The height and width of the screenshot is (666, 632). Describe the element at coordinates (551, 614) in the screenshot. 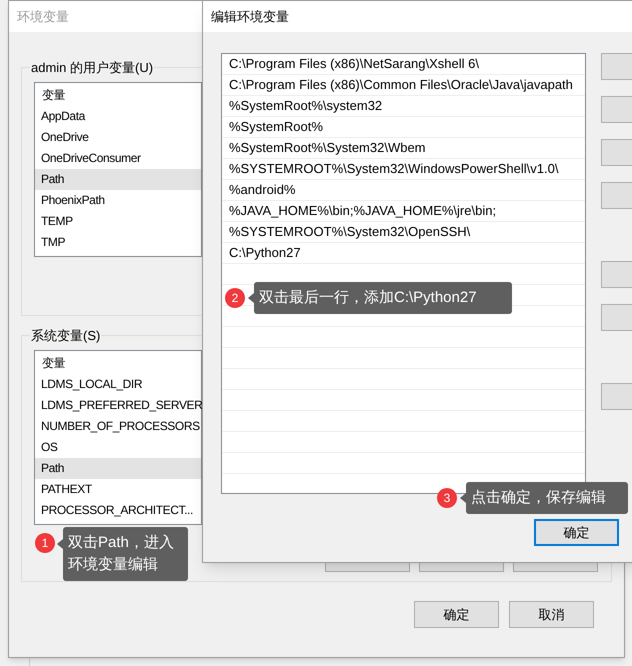

I see `dialog-button: 取消` at that location.